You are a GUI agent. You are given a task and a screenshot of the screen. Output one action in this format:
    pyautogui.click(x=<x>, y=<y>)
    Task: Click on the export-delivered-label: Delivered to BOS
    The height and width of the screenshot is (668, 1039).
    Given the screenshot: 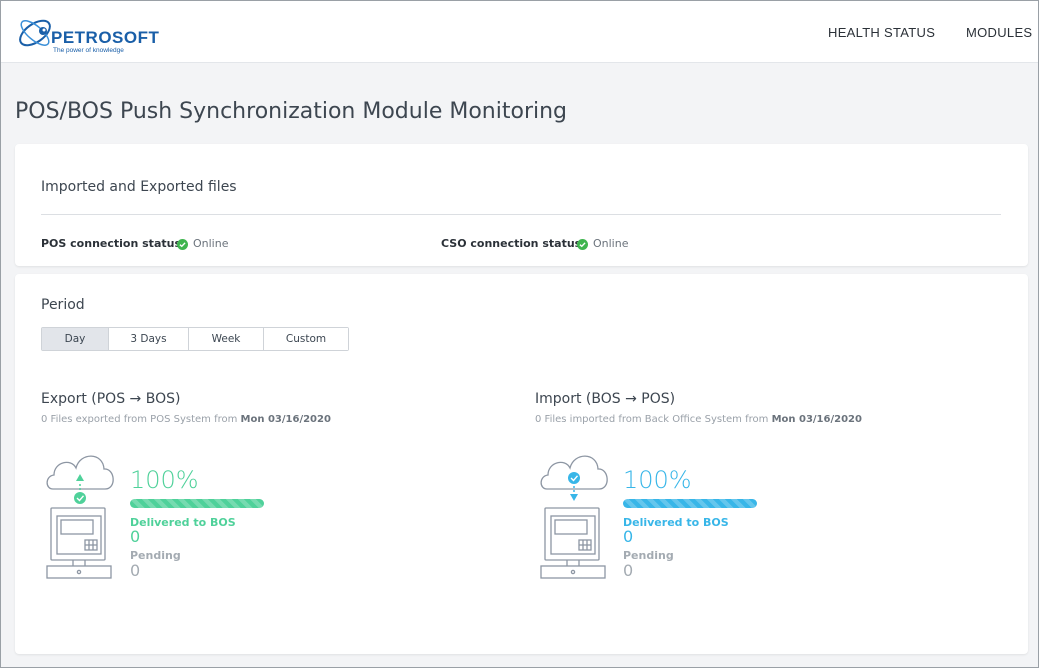 What is the action you would take?
    pyautogui.click(x=183, y=522)
    